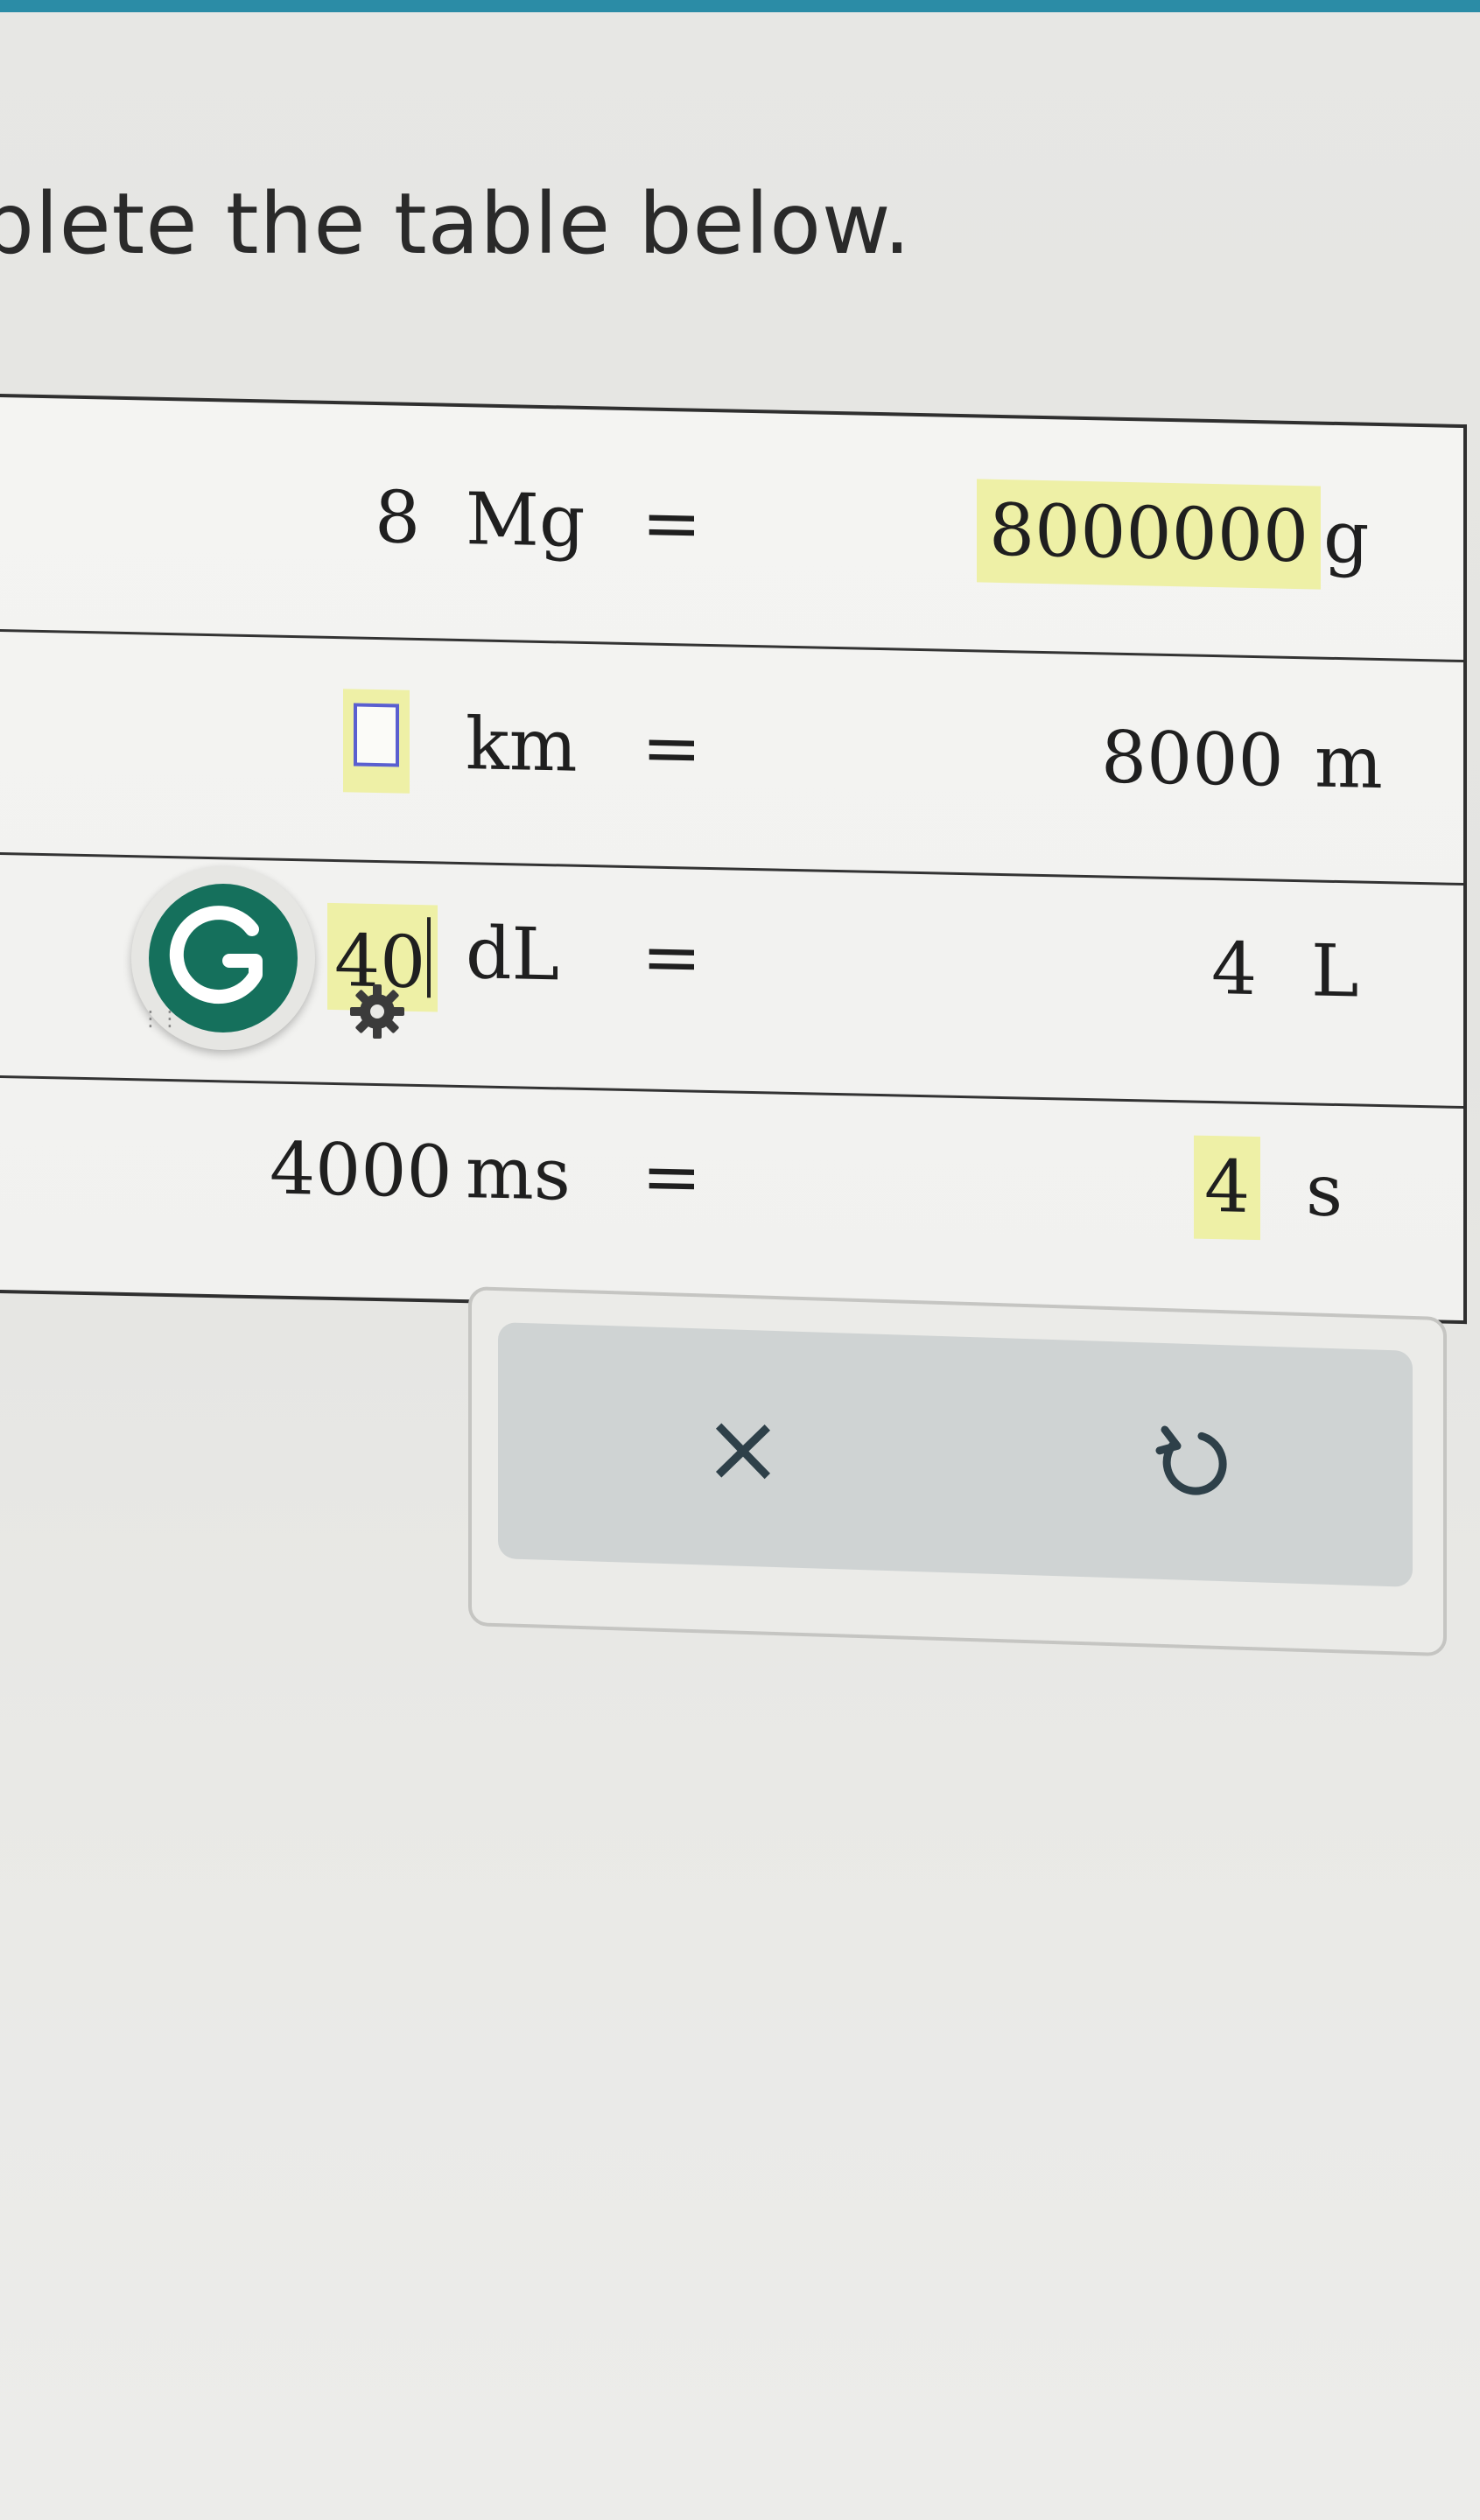 Image resolution: width=1480 pixels, height=2520 pixels. What do you see at coordinates (1192, 759) in the screenshot?
I see `right-value: 8000` at bounding box center [1192, 759].